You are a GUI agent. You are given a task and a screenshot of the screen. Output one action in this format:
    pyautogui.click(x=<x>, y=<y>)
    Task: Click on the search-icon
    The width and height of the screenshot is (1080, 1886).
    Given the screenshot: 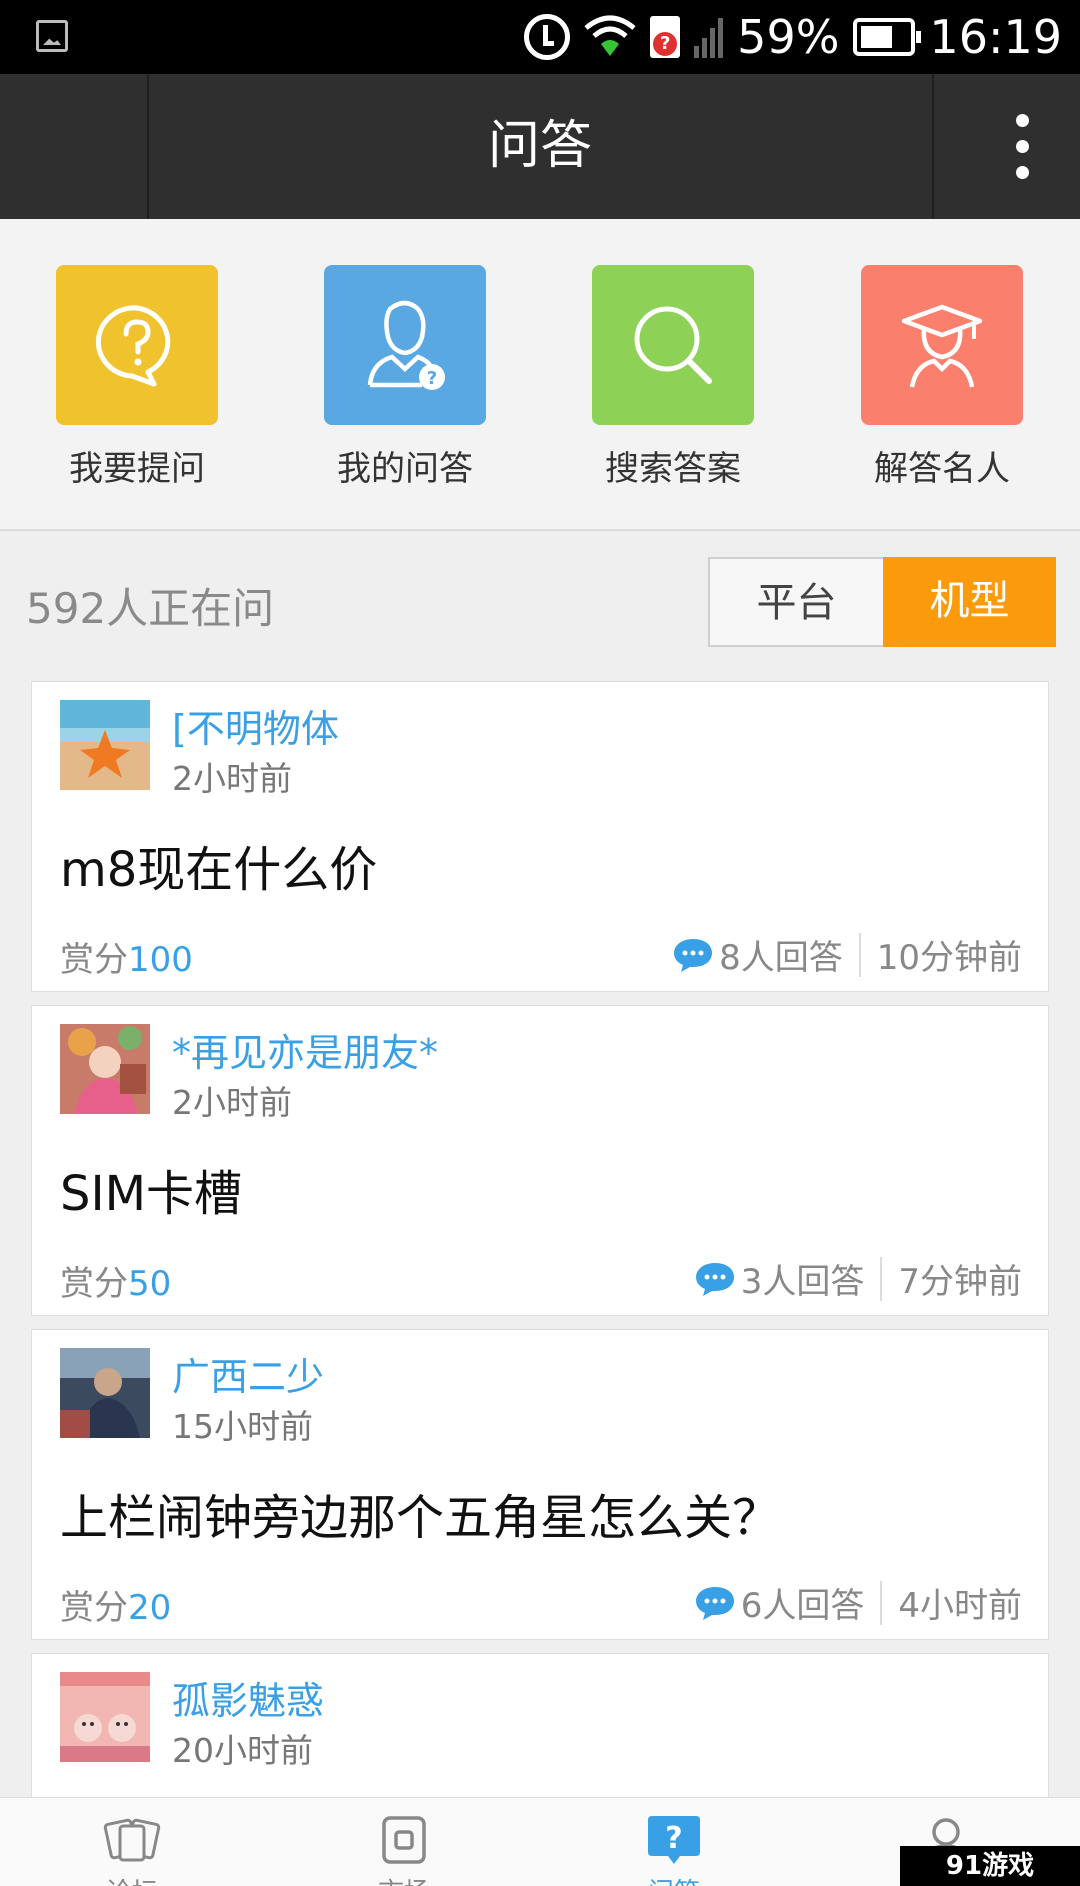 What is the action you would take?
    pyautogui.click(x=673, y=345)
    